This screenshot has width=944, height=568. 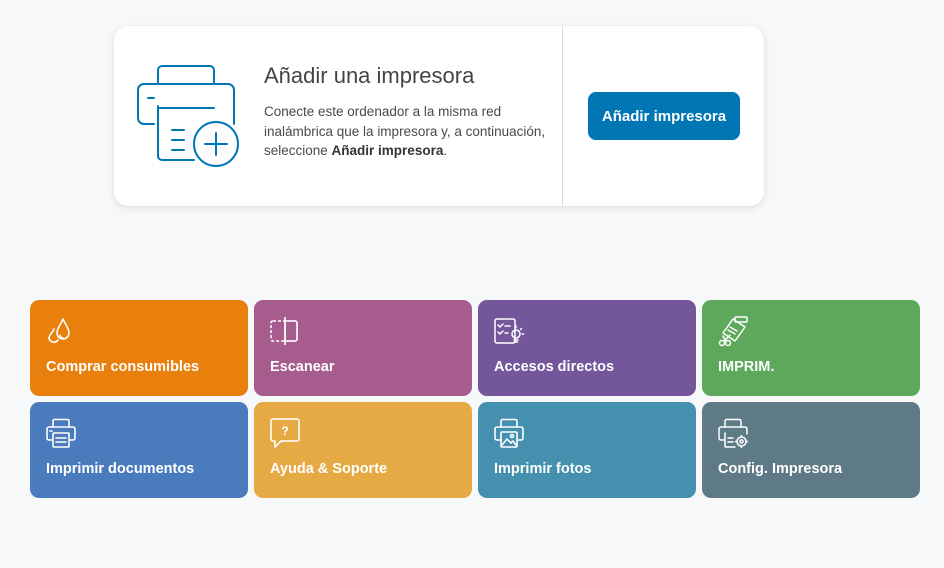 I want to click on add-printer-button: Añadir impresora, so click(x=664, y=116).